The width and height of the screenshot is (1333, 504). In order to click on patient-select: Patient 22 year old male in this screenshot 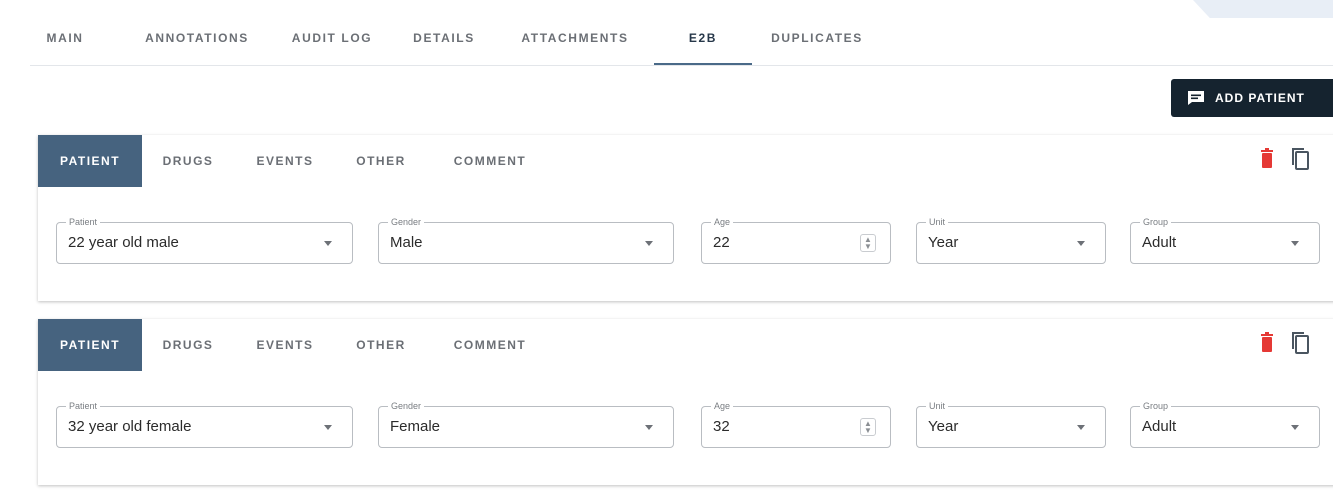, I will do `click(204, 240)`.